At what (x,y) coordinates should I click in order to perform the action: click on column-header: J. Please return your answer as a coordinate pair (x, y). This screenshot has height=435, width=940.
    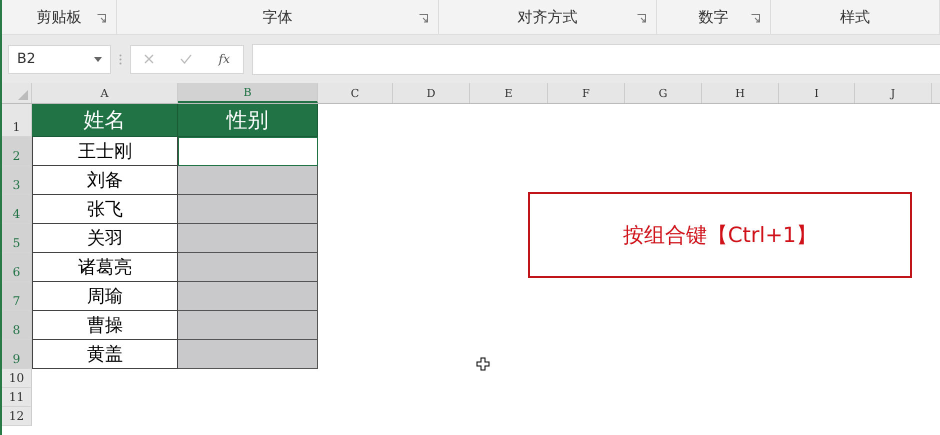
    Looking at the image, I should click on (893, 93).